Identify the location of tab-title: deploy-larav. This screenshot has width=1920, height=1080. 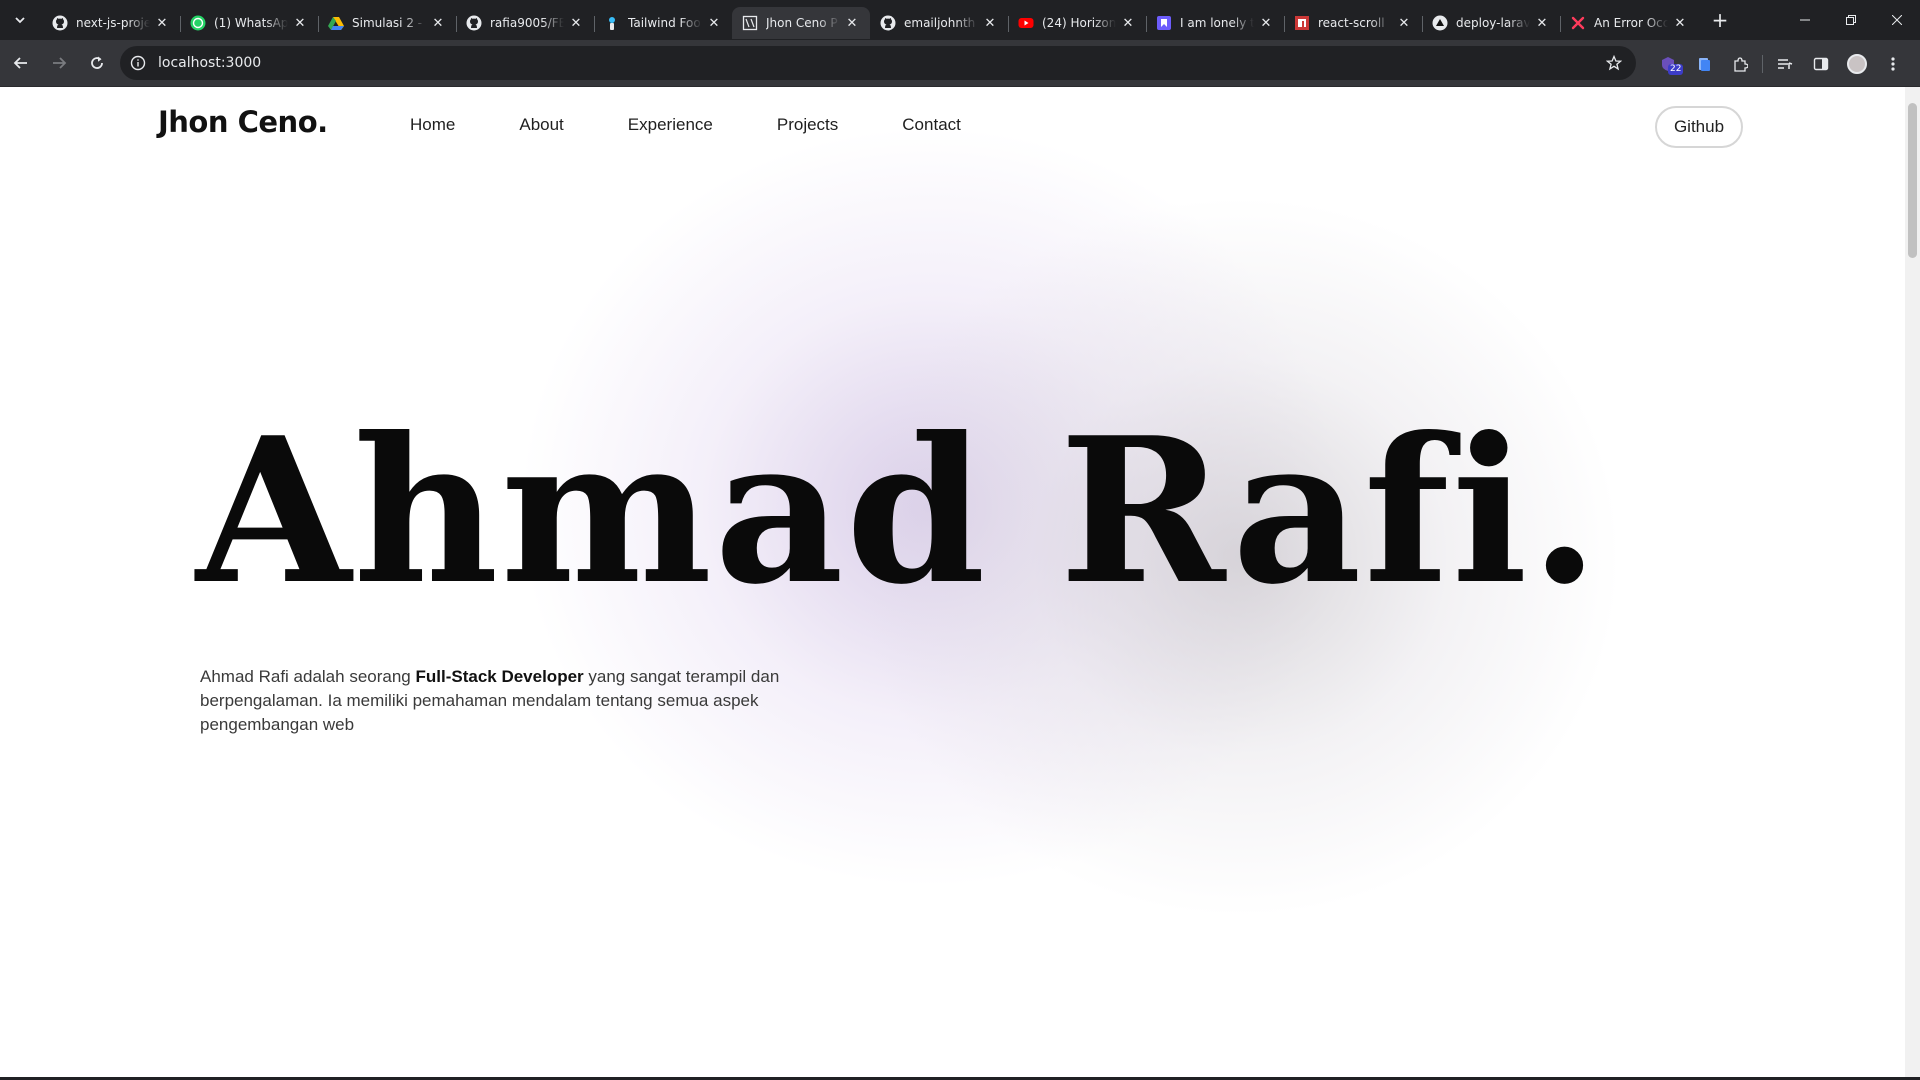
(1493, 23).